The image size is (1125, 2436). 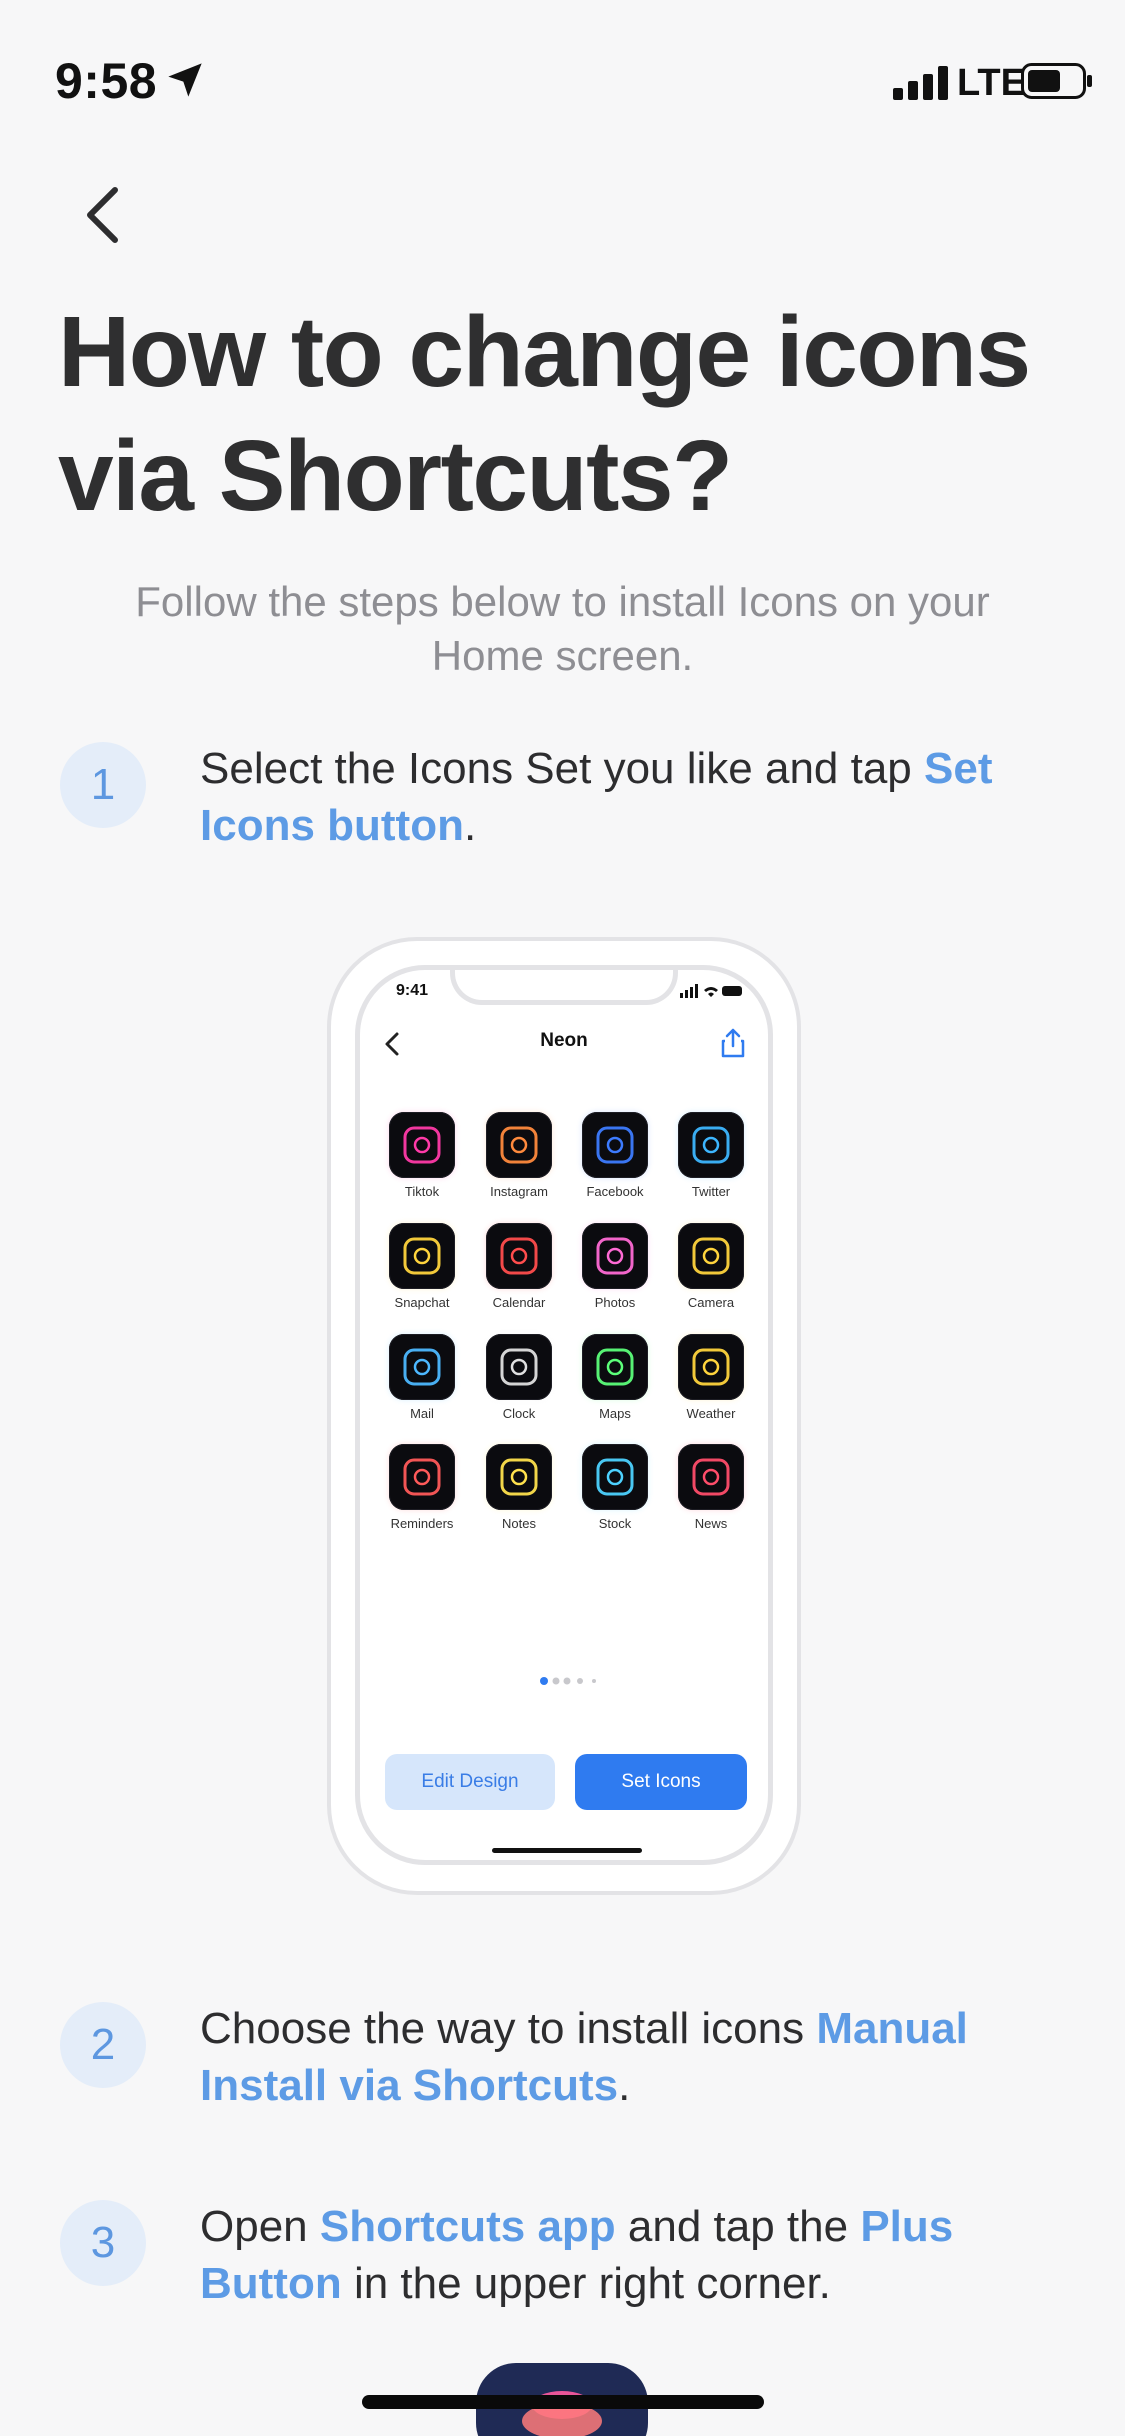 I want to click on maps-icon, so click(x=615, y=1367).